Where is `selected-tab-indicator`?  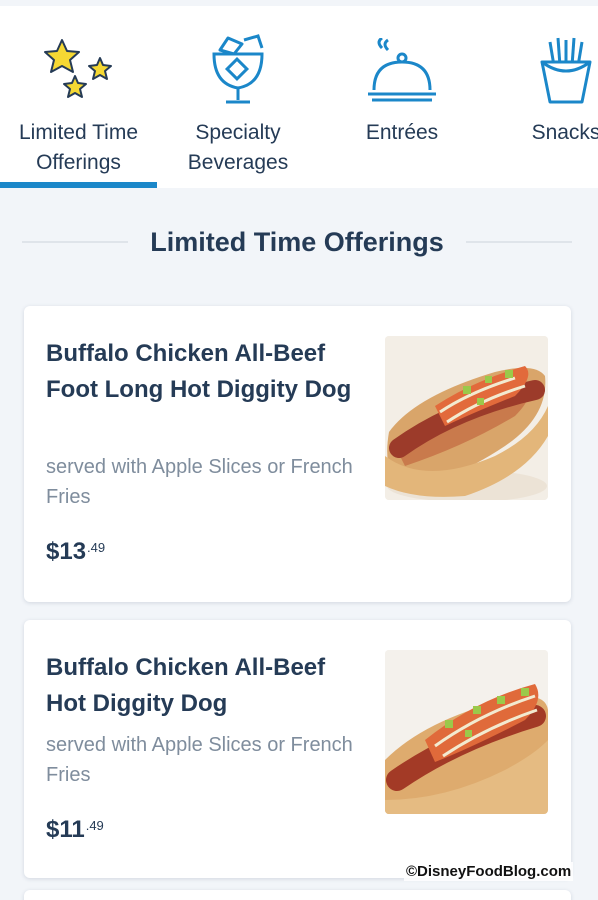
selected-tab-indicator is located at coordinates (78, 185).